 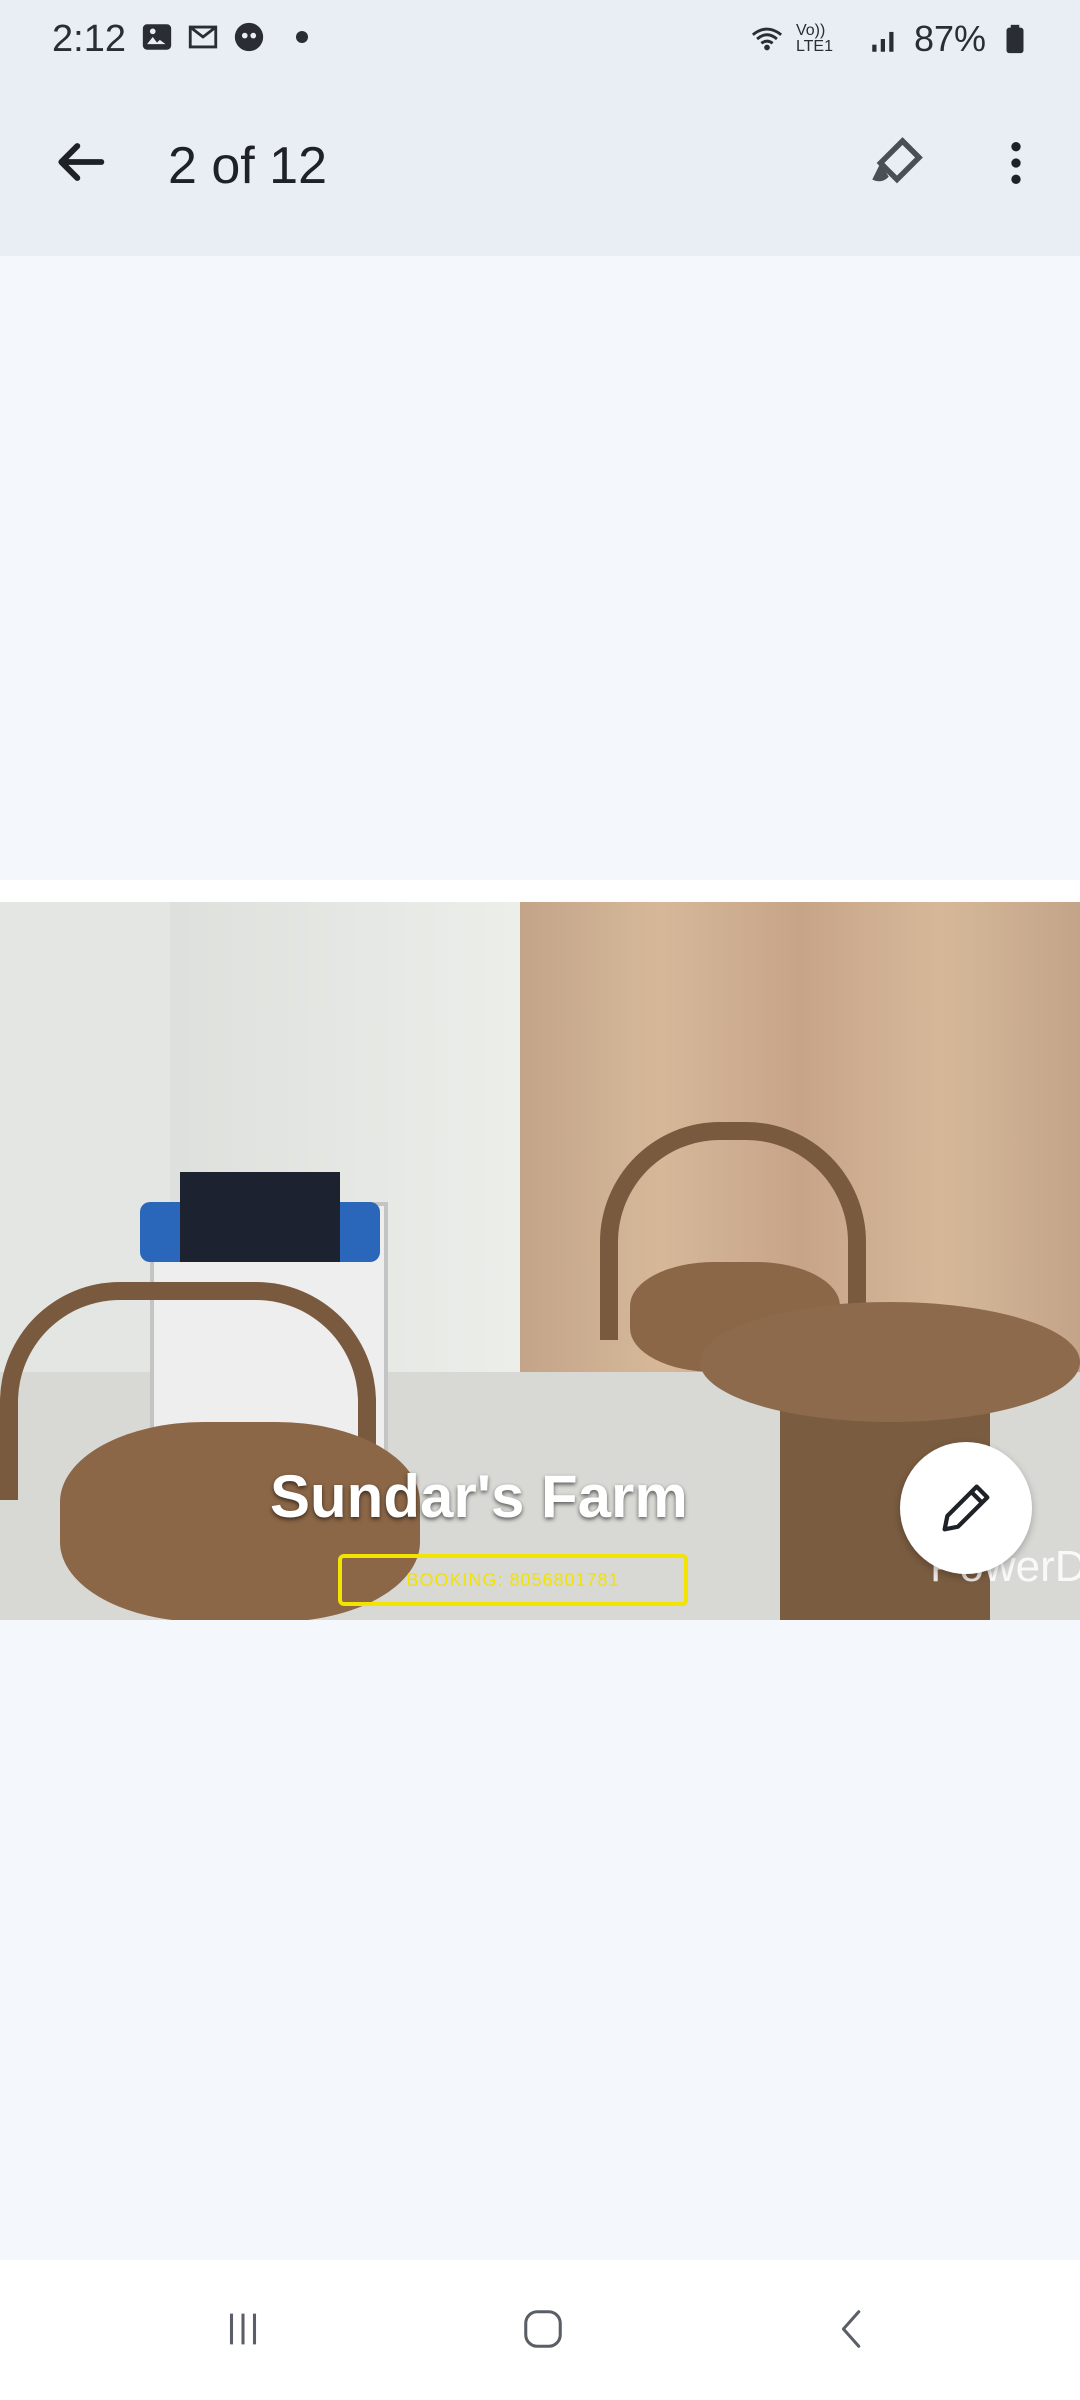 What do you see at coordinates (157, 37) in the screenshot?
I see `gallery-notification-icon` at bounding box center [157, 37].